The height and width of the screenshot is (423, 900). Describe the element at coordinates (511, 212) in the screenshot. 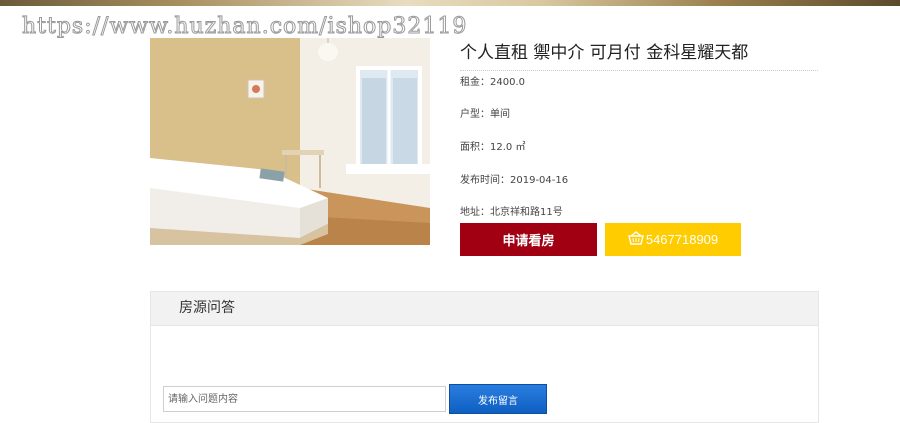

I see `address-info: 地址：北京祥和路11号` at that location.